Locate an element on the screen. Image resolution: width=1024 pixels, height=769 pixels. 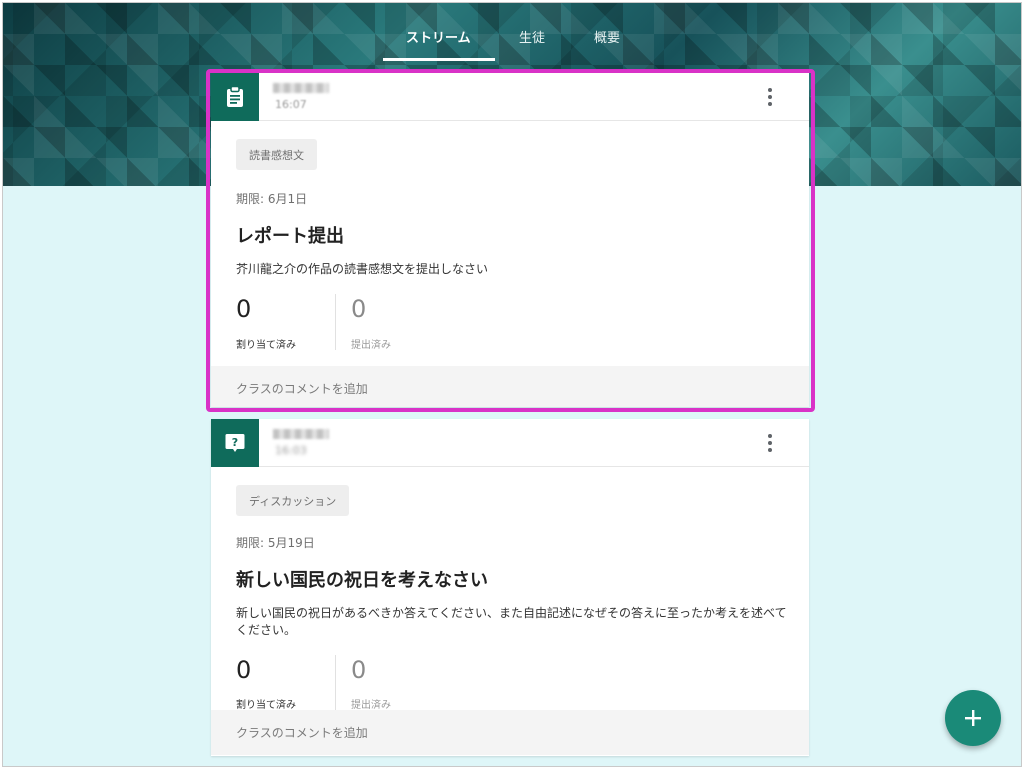
post-description: 芥川龍之介の作品の読書感想文を提出しなさい is located at coordinates (362, 269).